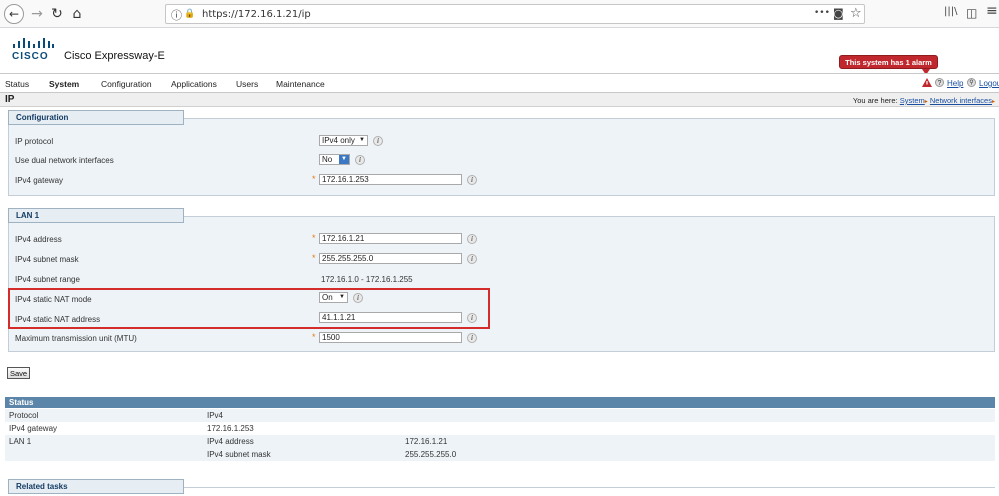 The image size is (999, 496). Describe the element at coordinates (390, 258) in the screenshot. I see `subnet-mask-input: 255.255.255.0` at that location.